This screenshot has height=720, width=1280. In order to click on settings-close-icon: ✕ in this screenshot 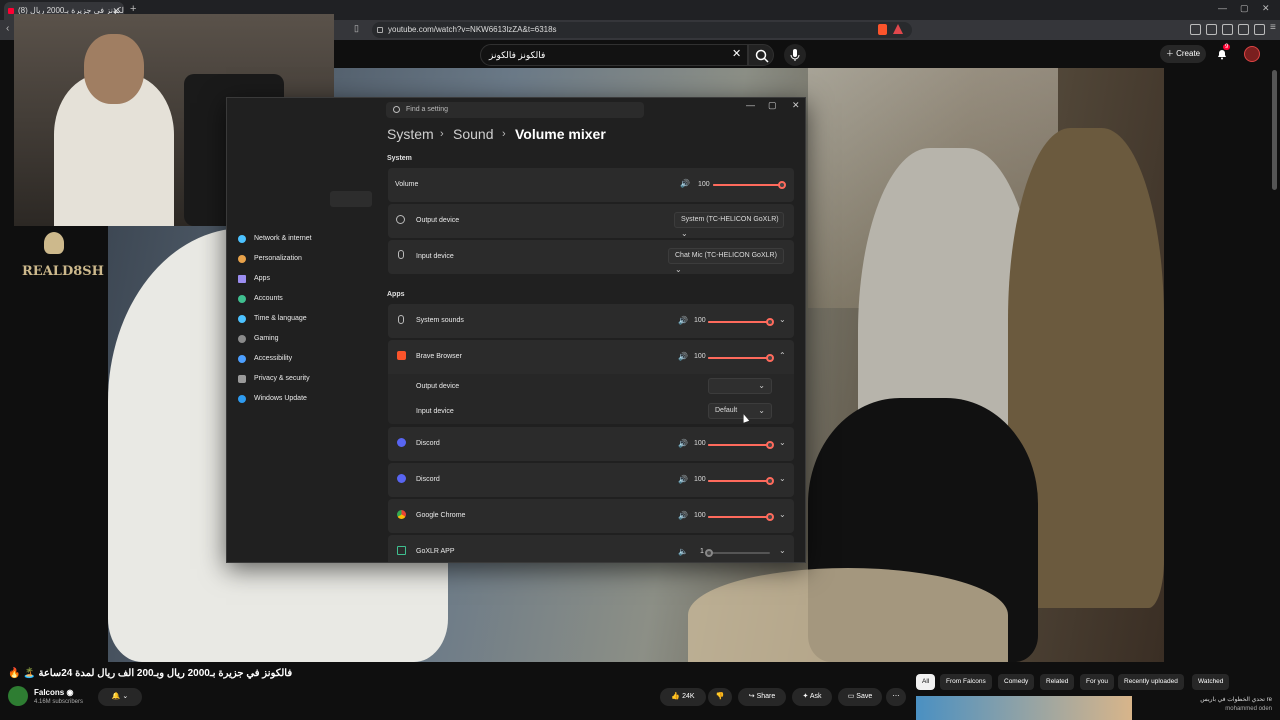, I will do `click(796, 105)`.